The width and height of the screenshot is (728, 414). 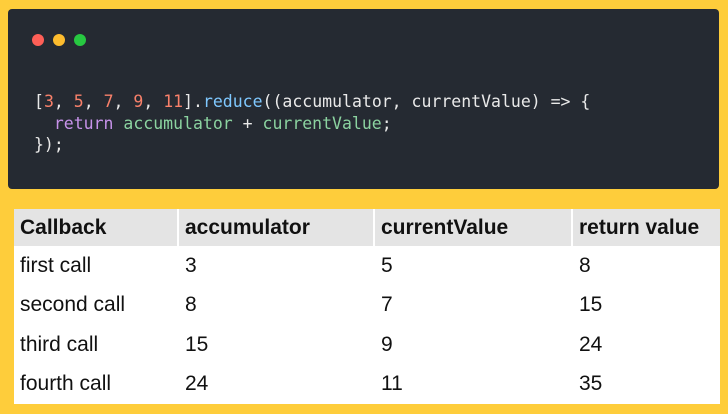 I want to click on code-keyword: return, so click(x=83, y=123).